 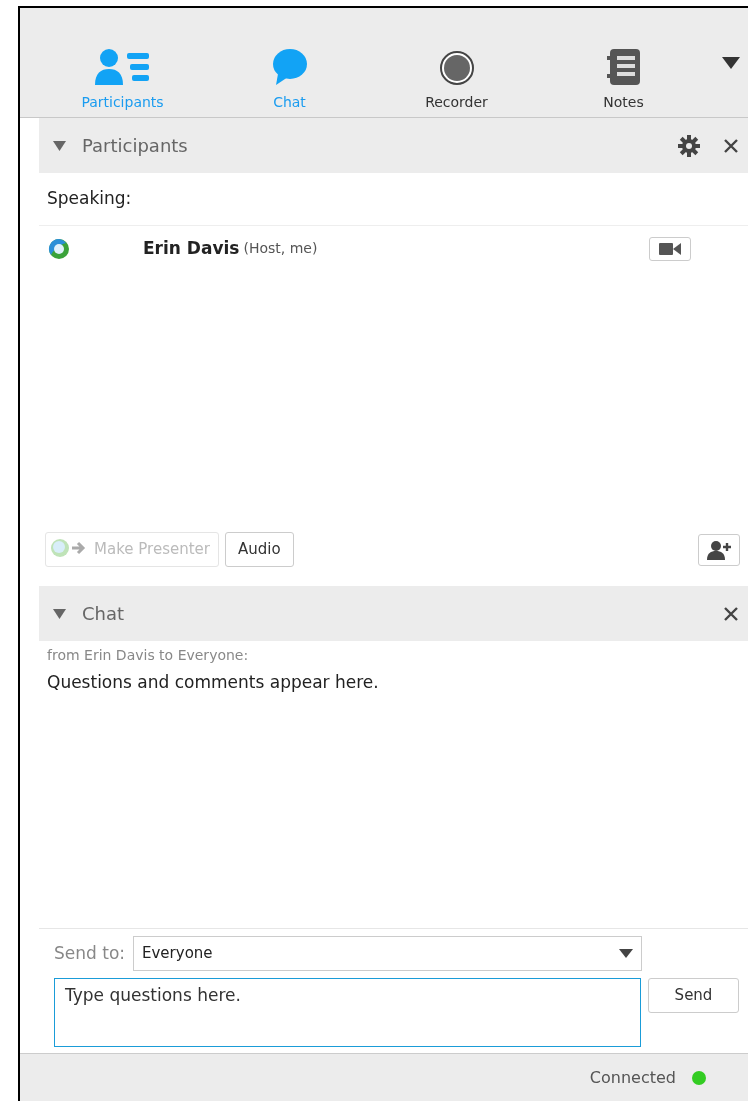 What do you see at coordinates (693, 995) in the screenshot?
I see `send-button: Send` at bounding box center [693, 995].